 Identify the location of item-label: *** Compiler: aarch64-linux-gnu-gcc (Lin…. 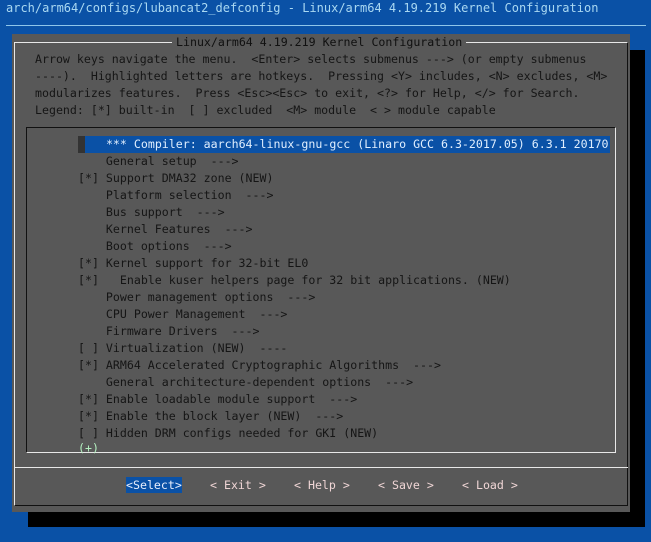
(357, 144).